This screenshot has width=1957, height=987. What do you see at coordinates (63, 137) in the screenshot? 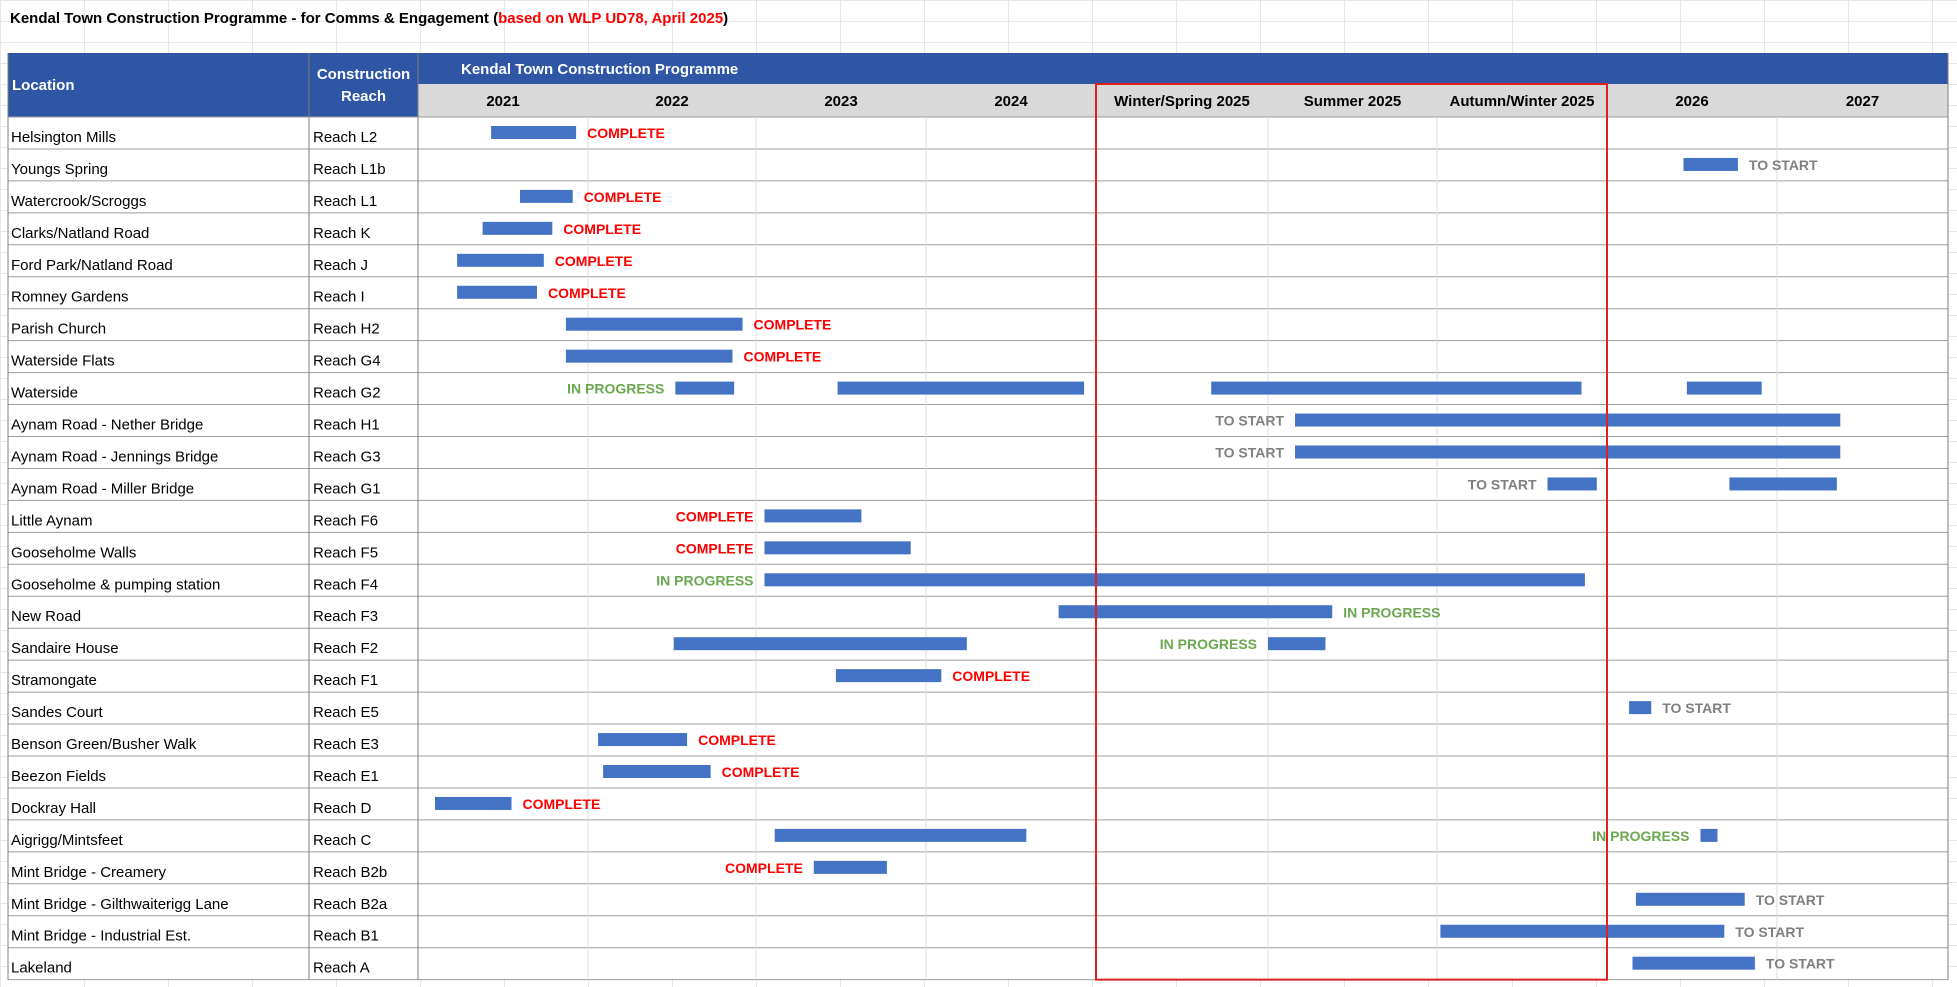
I see `row-location: Helsington Mills` at bounding box center [63, 137].